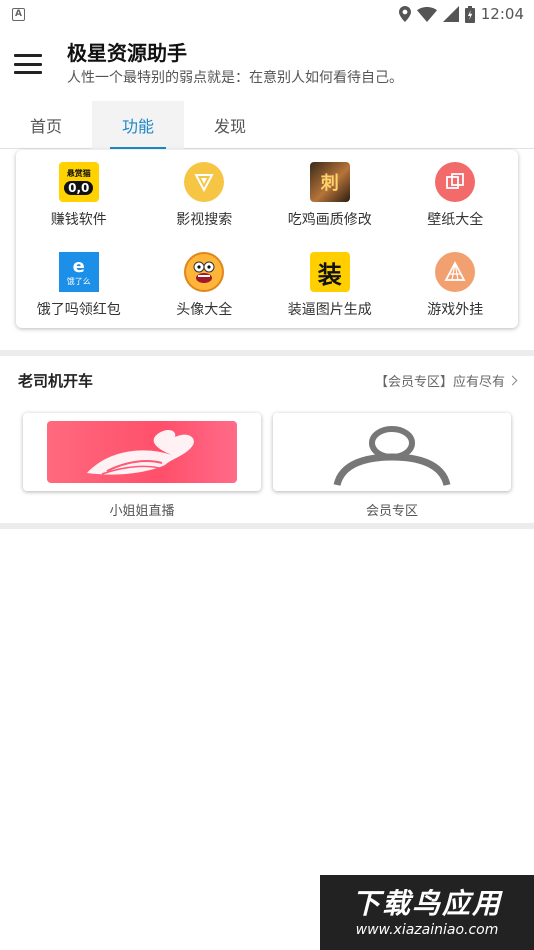 This screenshot has width=534, height=950. I want to click on vip-more-label: 【会员专区】应有尽有, so click(439, 382).